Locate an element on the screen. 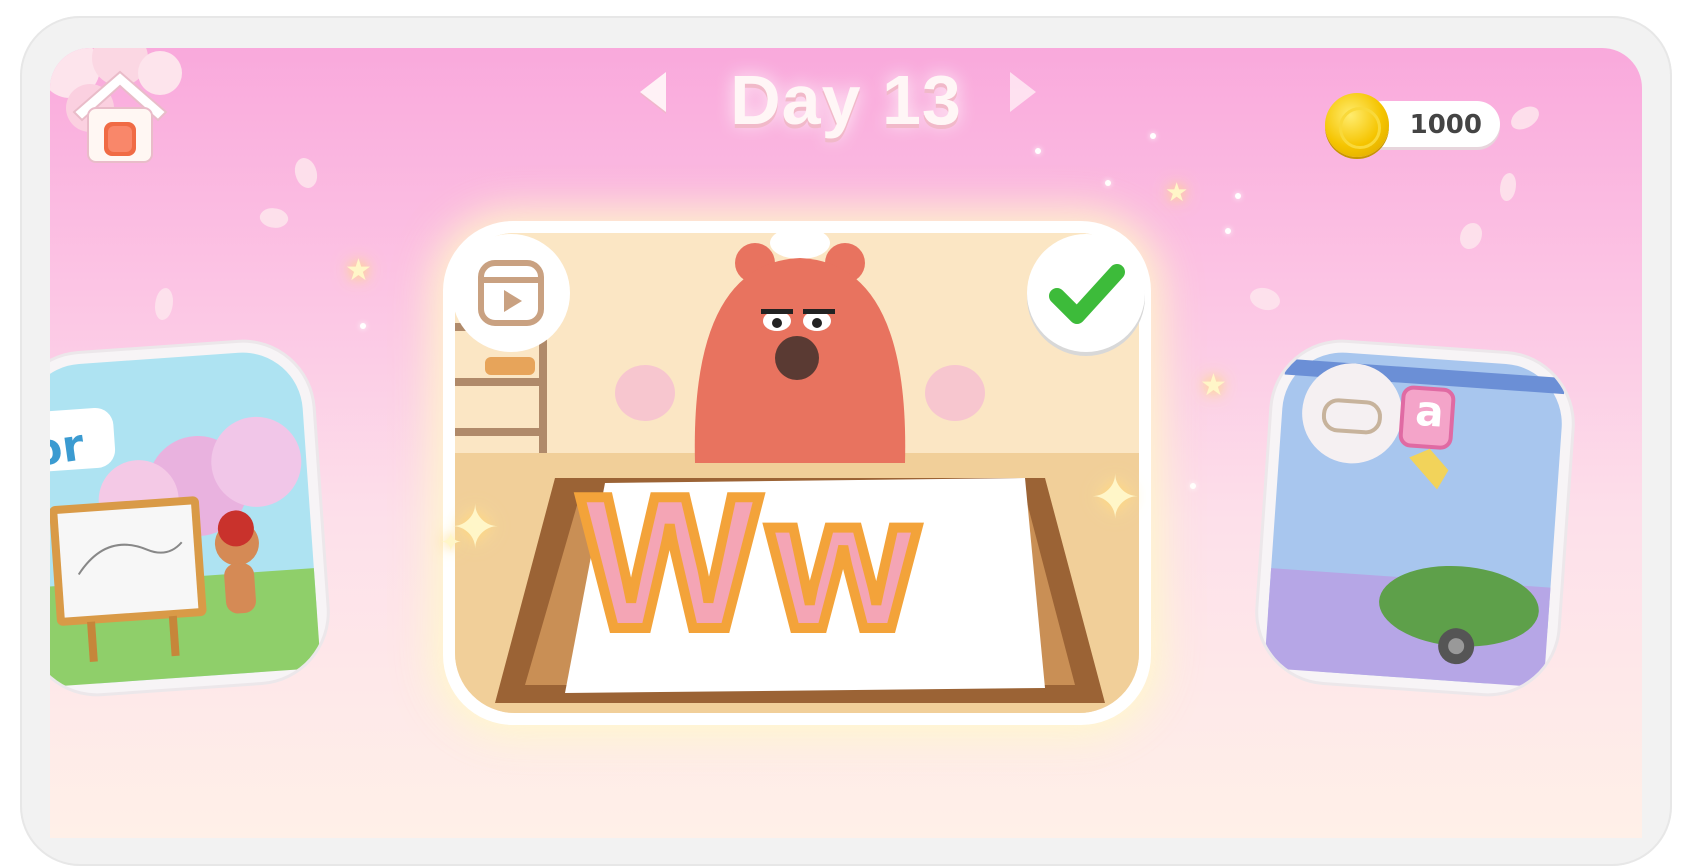 The height and width of the screenshot is (866, 1692). activity-card-left: tor is located at coordinates (191, 518).